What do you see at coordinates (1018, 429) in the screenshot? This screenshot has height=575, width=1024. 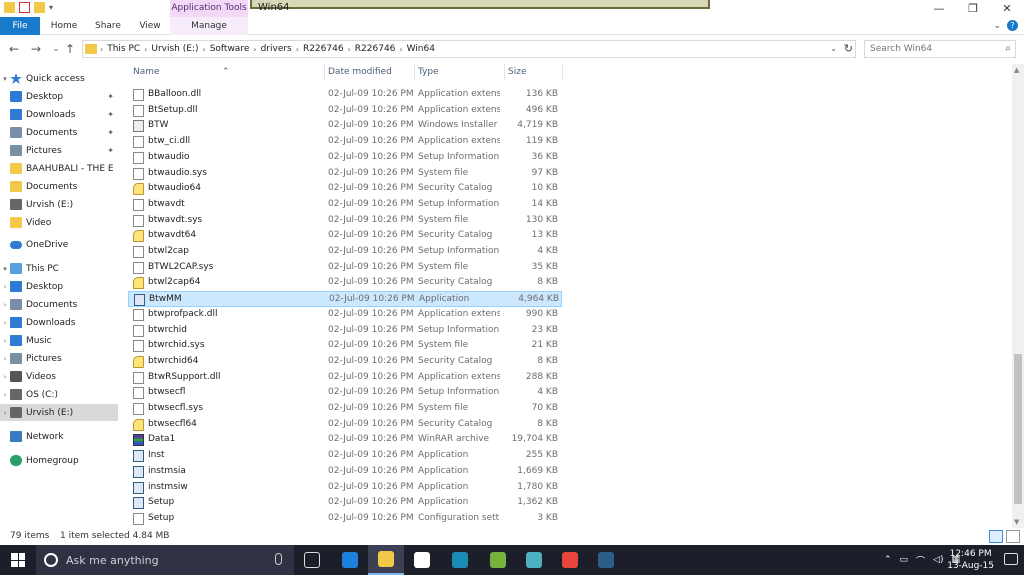 I see `scrollbar-thumb` at bounding box center [1018, 429].